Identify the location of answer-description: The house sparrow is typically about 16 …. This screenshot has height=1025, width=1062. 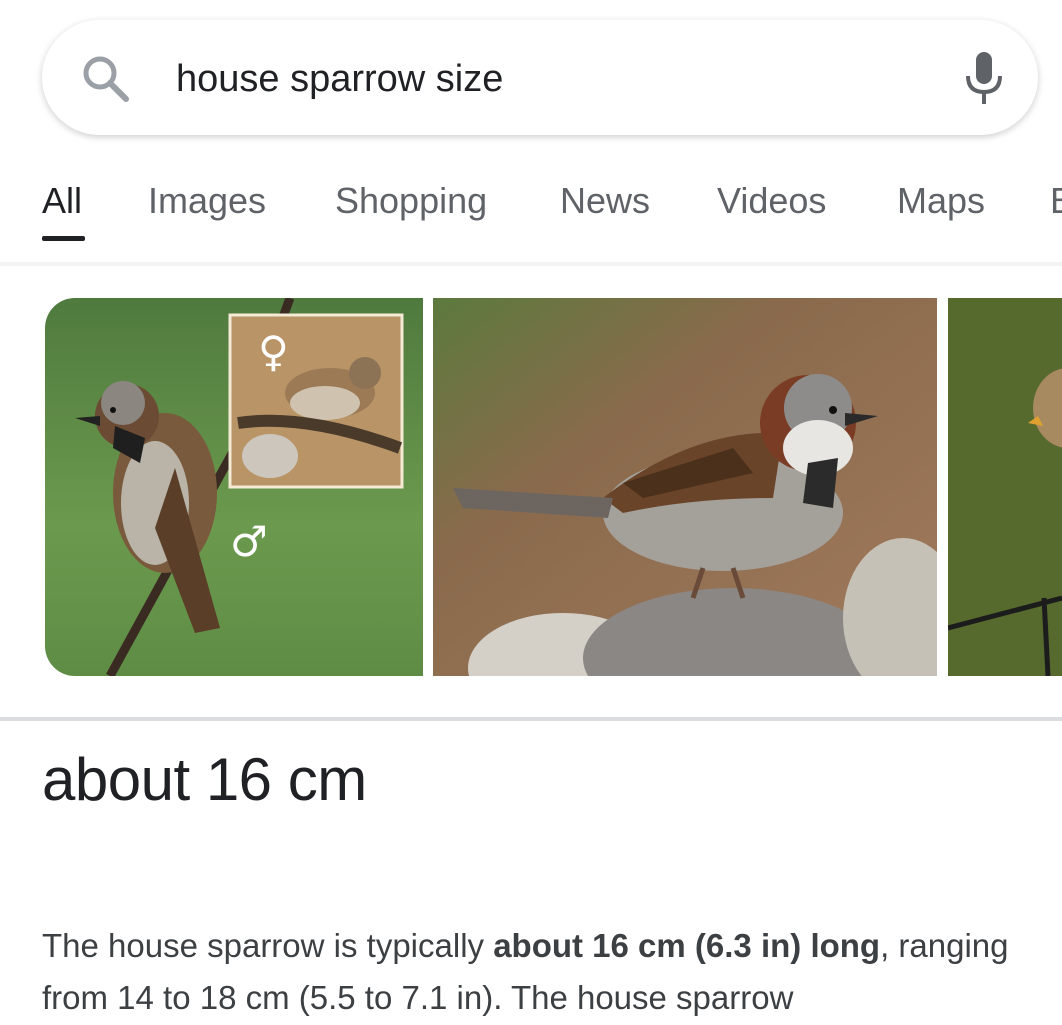
(542, 972).